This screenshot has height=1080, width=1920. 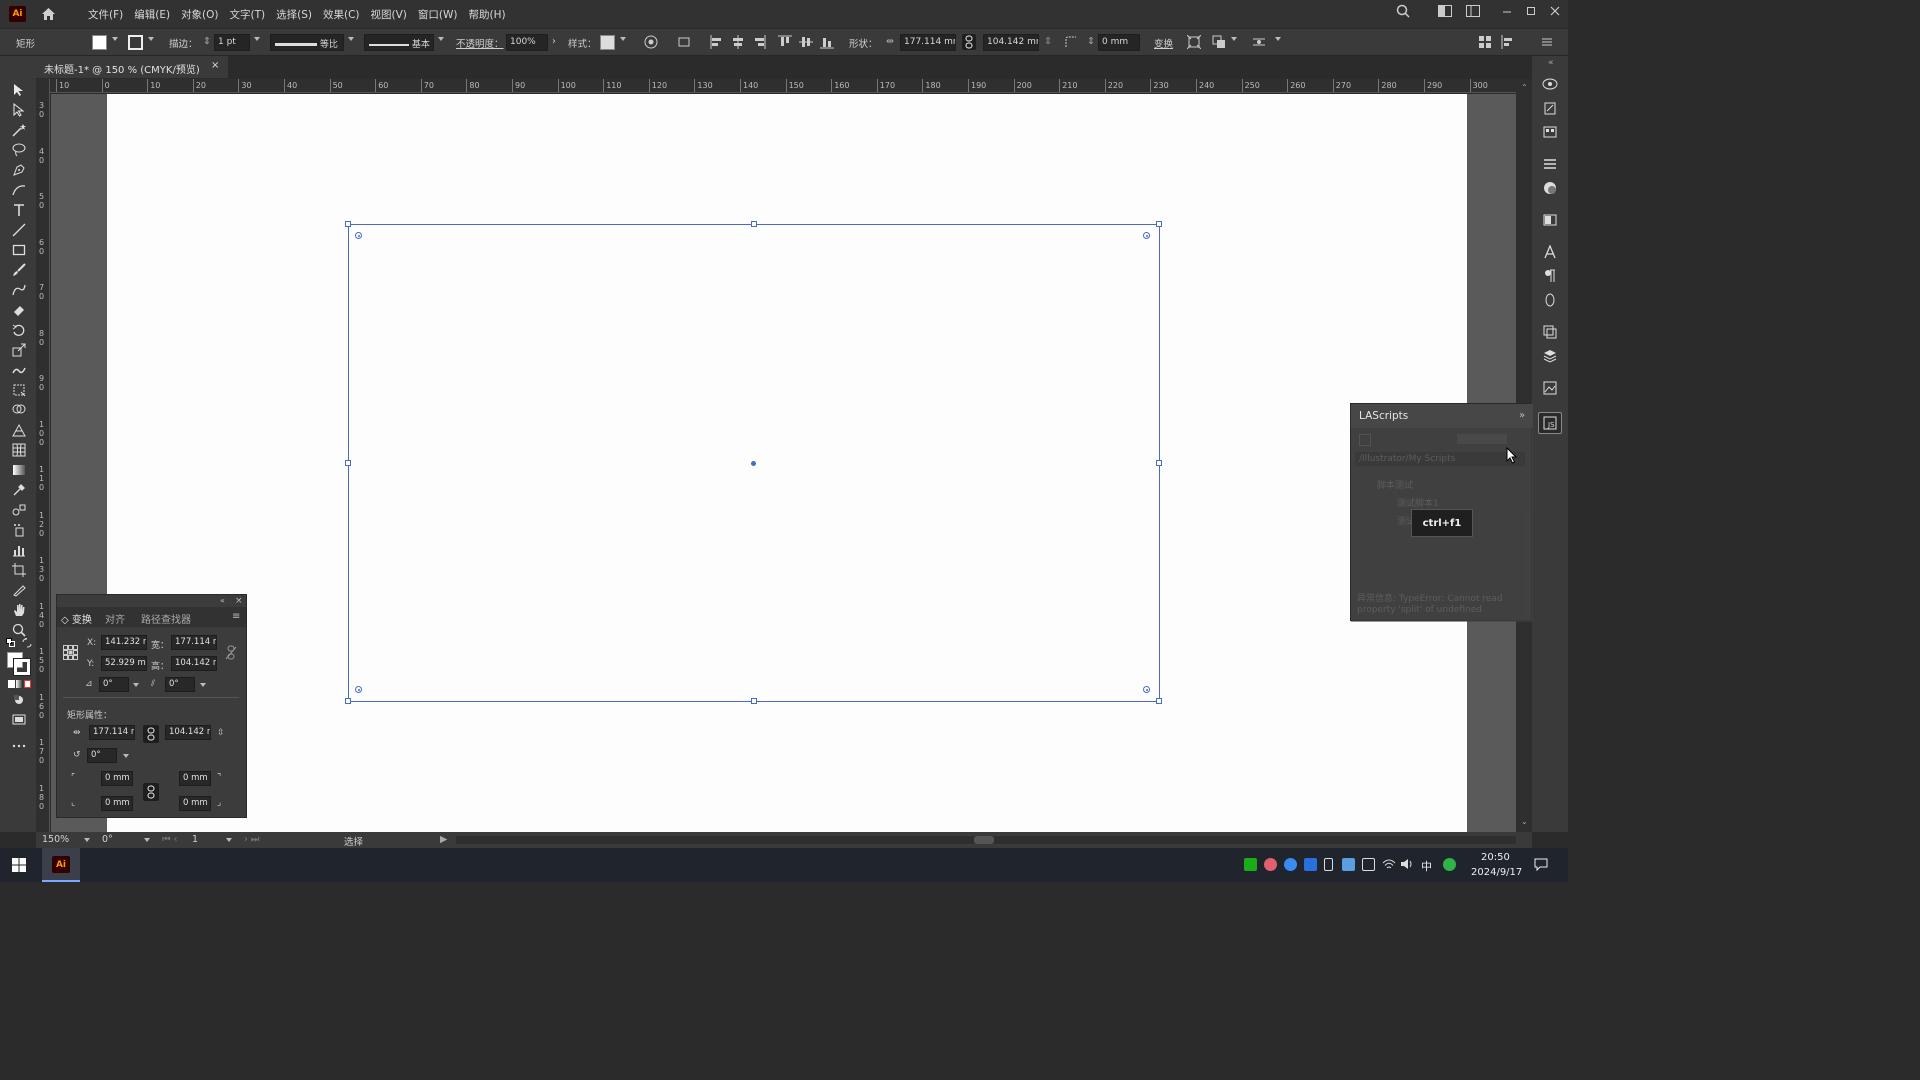 What do you see at coordinates (348, 701) in the screenshot?
I see `resize-handle-bl` at bounding box center [348, 701].